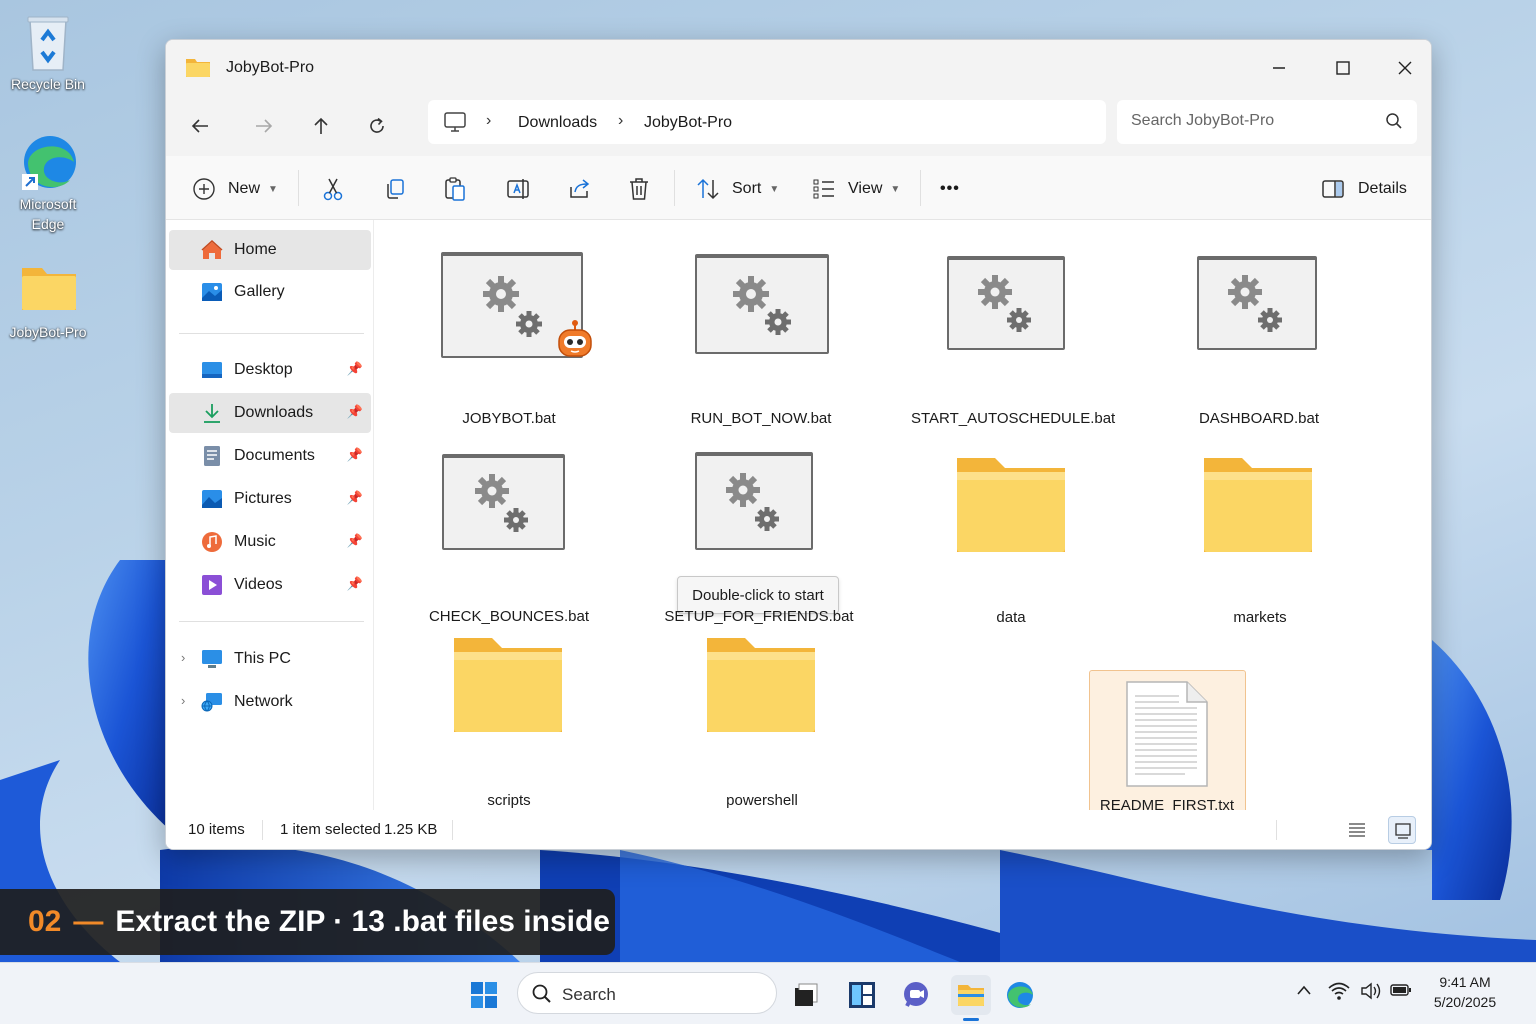  What do you see at coordinates (48, 84) in the screenshot?
I see `recycle-bin-label: Recycle Bin` at bounding box center [48, 84].